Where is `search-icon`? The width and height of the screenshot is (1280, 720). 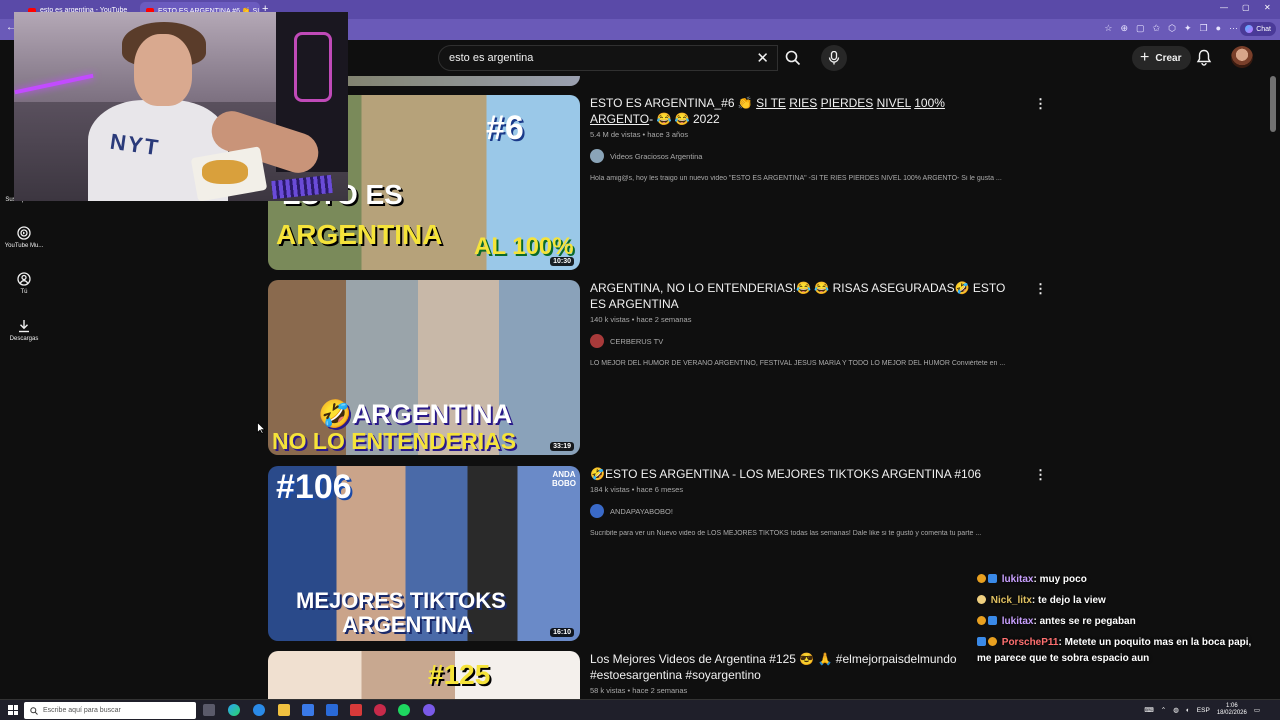 search-icon is located at coordinates (793, 58).